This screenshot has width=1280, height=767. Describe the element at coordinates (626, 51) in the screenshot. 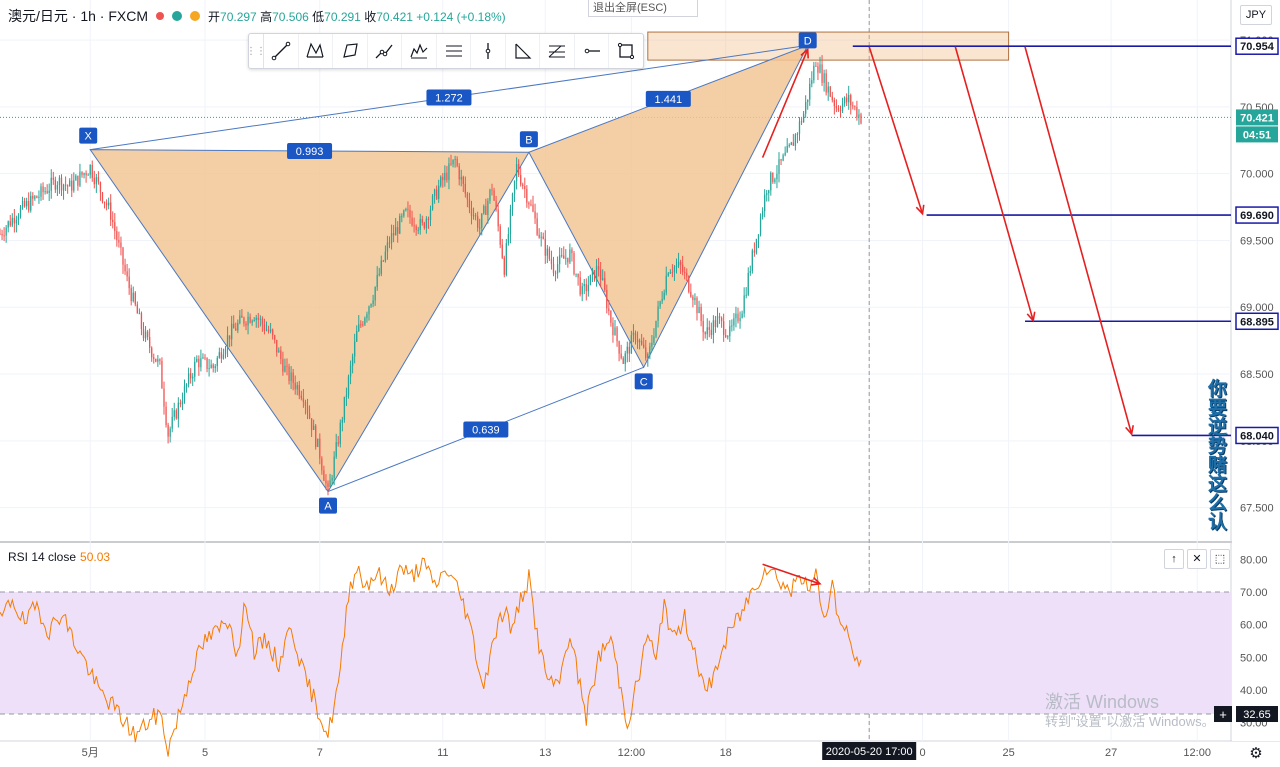

I see `rectangle-icon` at that location.